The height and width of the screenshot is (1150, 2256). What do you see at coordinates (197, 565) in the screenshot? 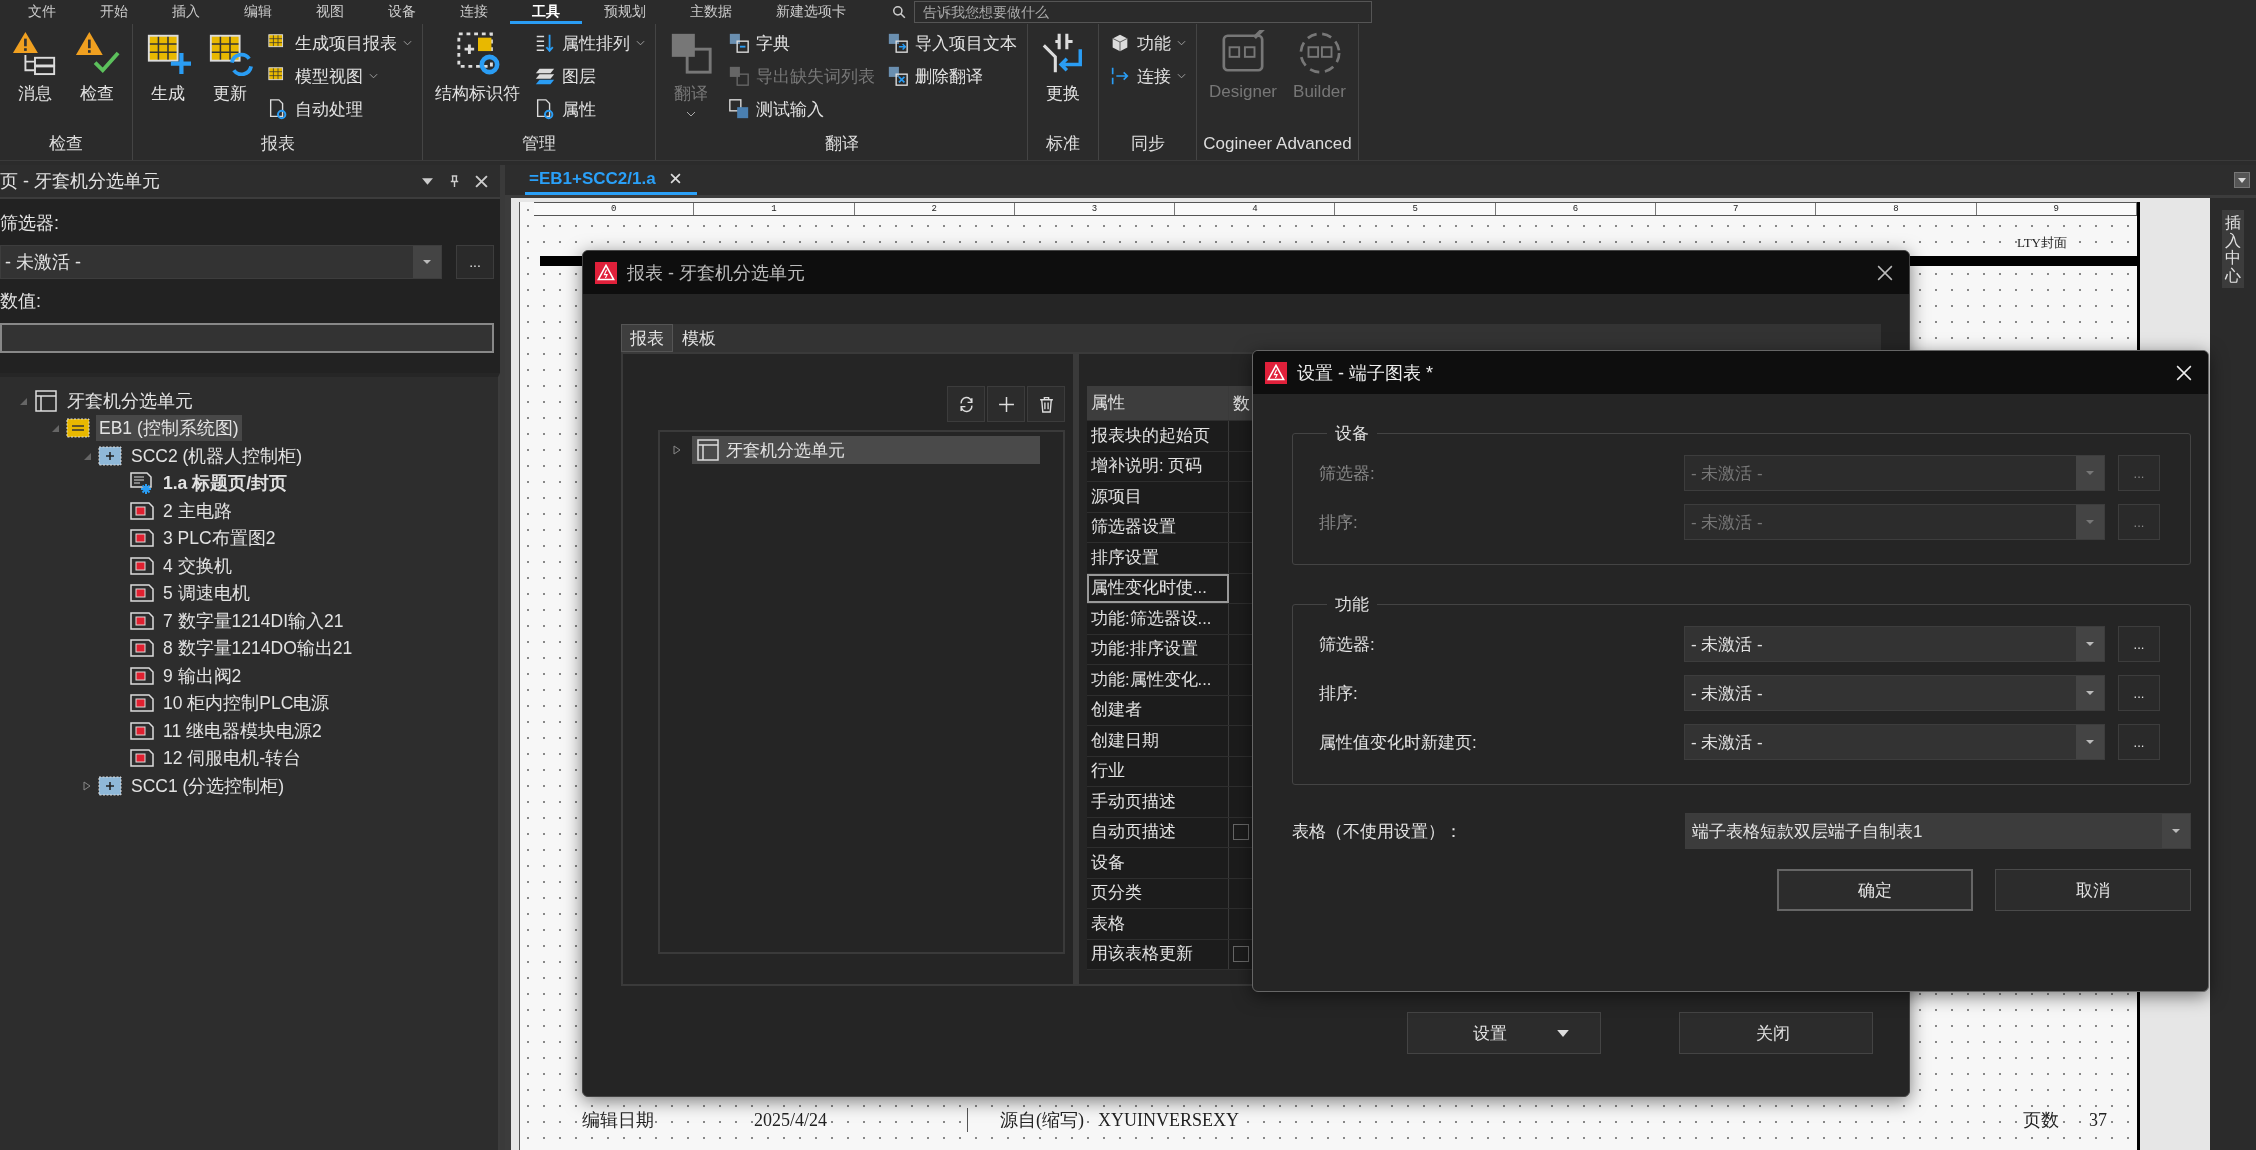
I see `tree-item: 4 交换机` at bounding box center [197, 565].